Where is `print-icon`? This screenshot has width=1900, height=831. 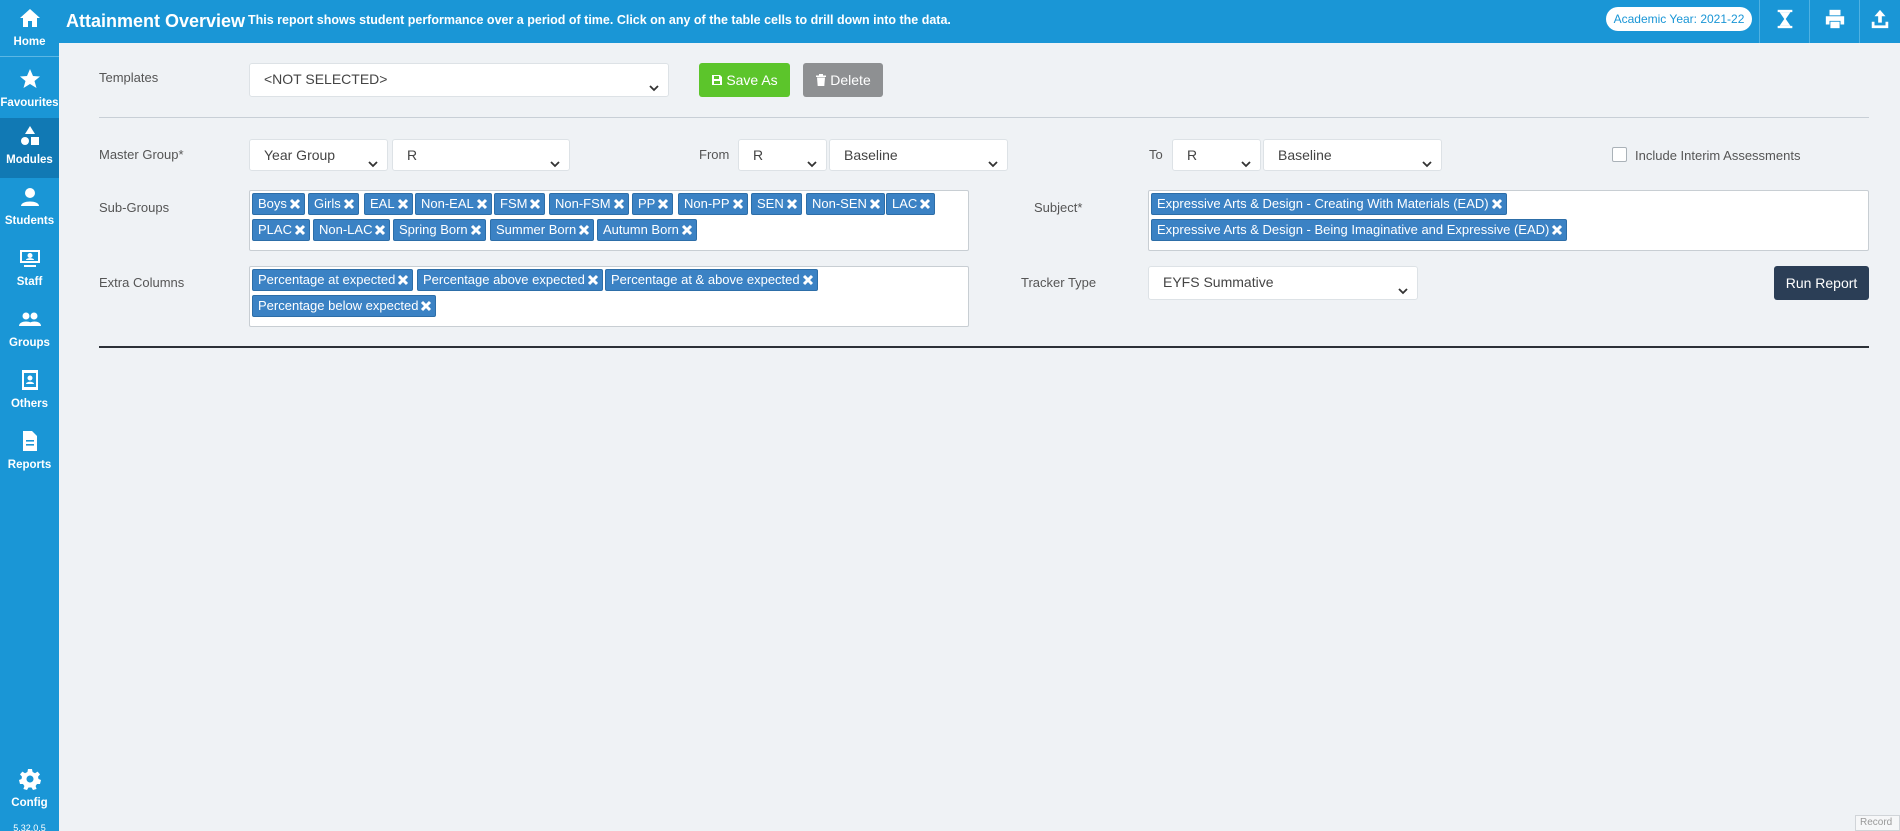
print-icon is located at coordinates (1835, 21).